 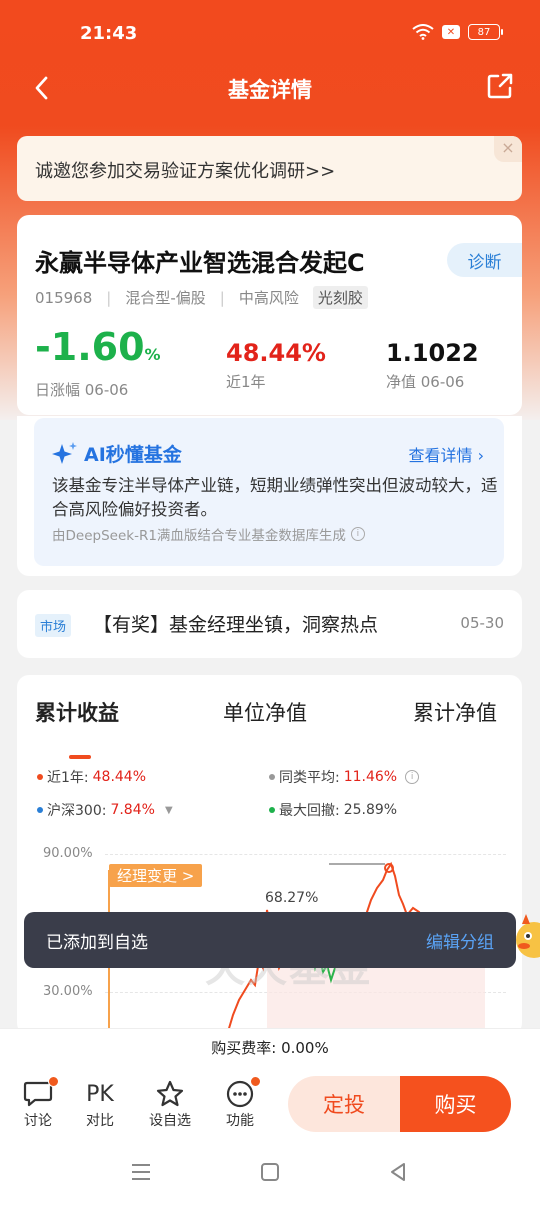 What do you see at coordinates (425, 382) in the screenshot?
I see `nav-label: 净值 06-06` at bounding box center [425, 382].